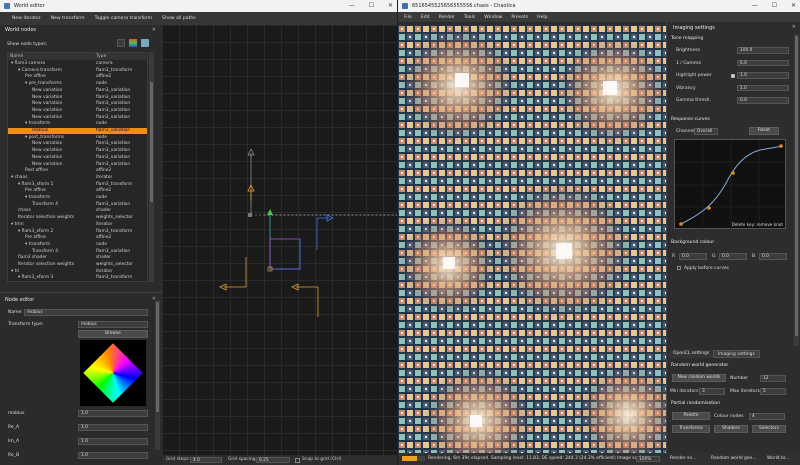 The height and width of the screenshot is (465, 800). Describe the element at coordinates (101, 56) in the screenshot. I see `column-header-type: Type` at that location.